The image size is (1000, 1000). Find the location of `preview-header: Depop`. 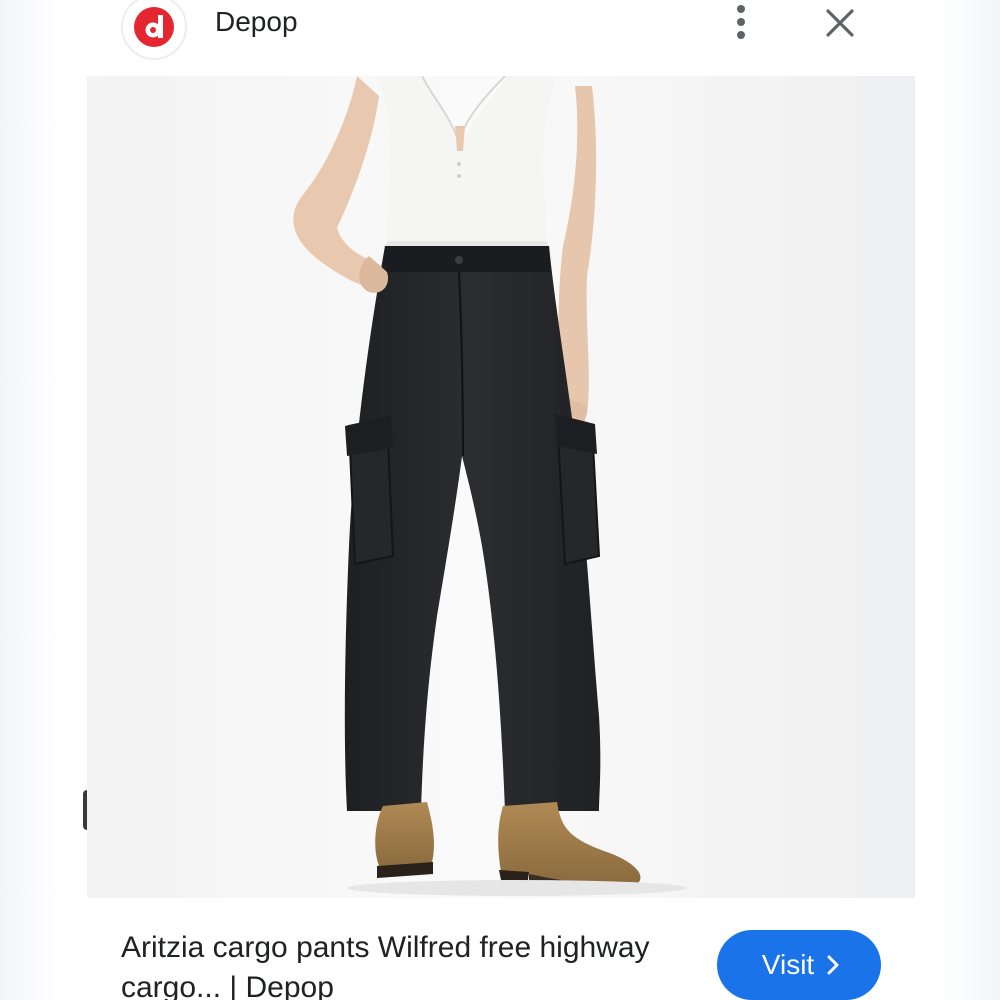

preview-header: Depop is located at coordinates (501, 38).